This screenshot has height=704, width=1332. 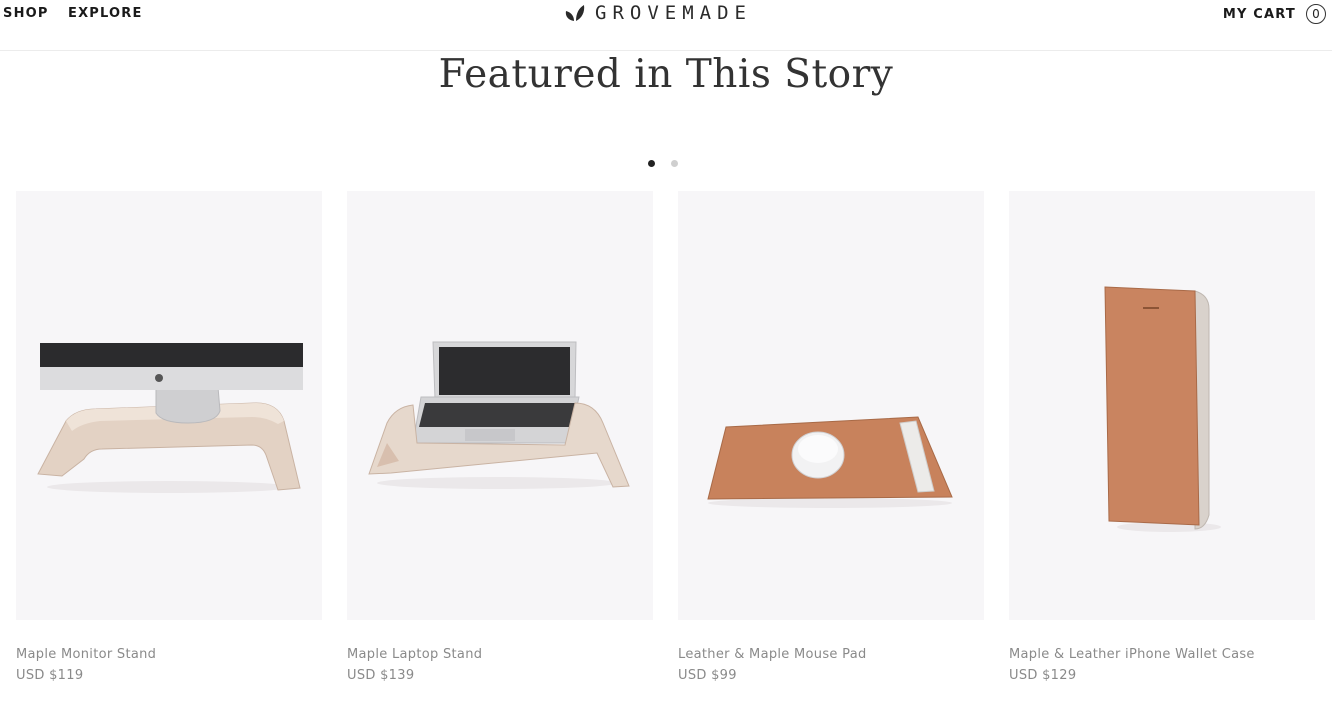 What do you see at coordinates (1316, 14) in the screenshot?
I see `cart-count-badge: 0` at bounding box center [1316, 14].